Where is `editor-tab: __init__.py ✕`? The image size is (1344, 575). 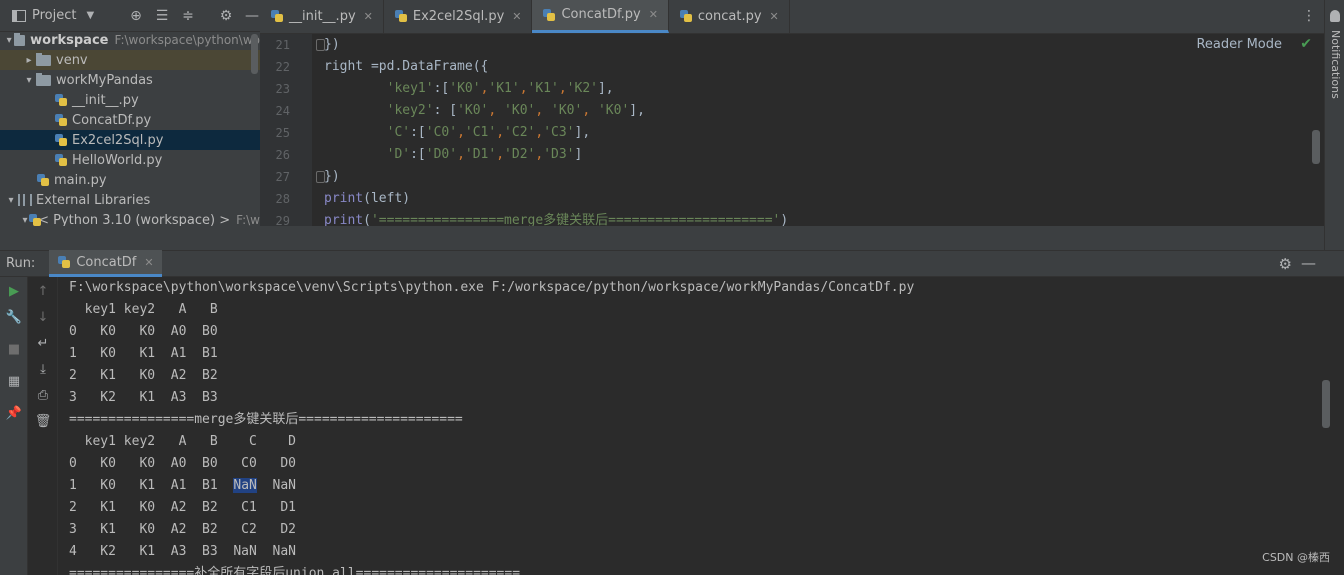 editor-tab: __init__.py ✕ is located at coordinates (322, 16).